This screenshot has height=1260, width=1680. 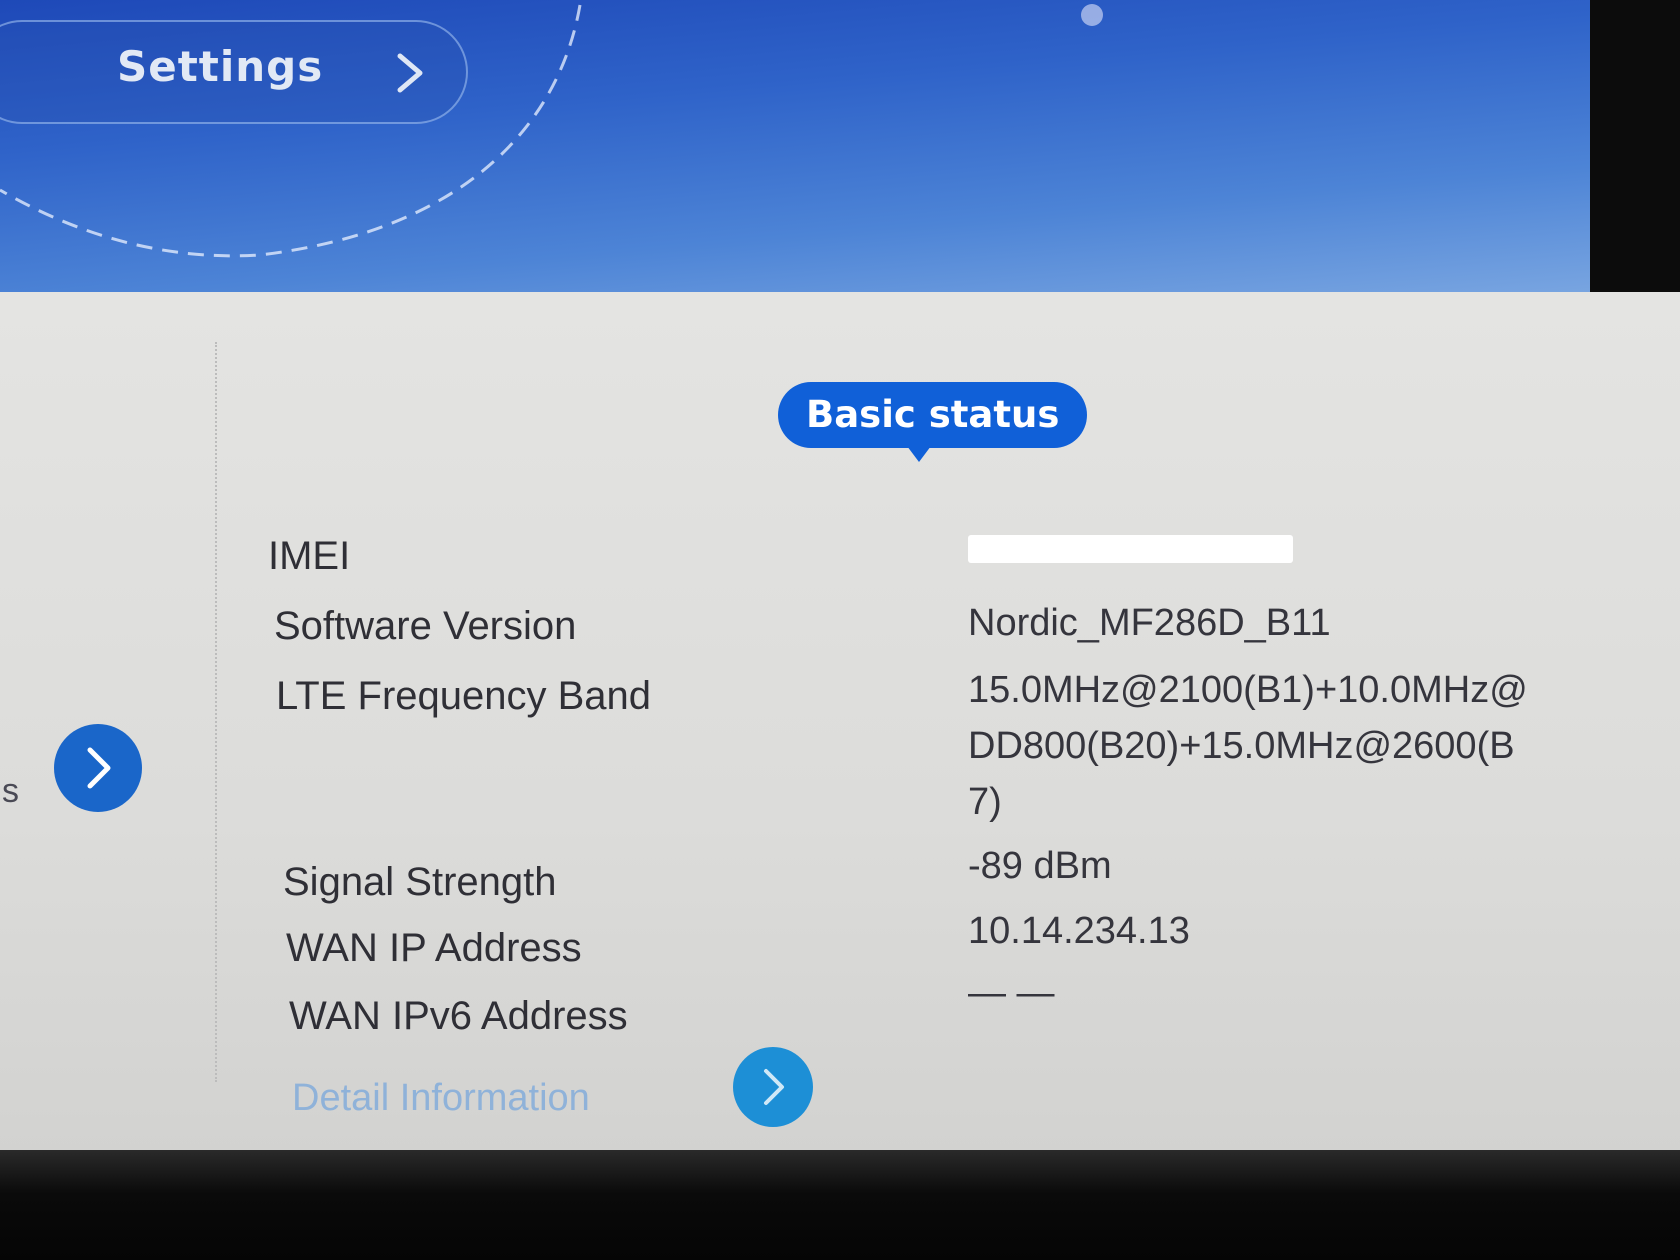 I want to click on column-divider, so click(x=216, y=712).